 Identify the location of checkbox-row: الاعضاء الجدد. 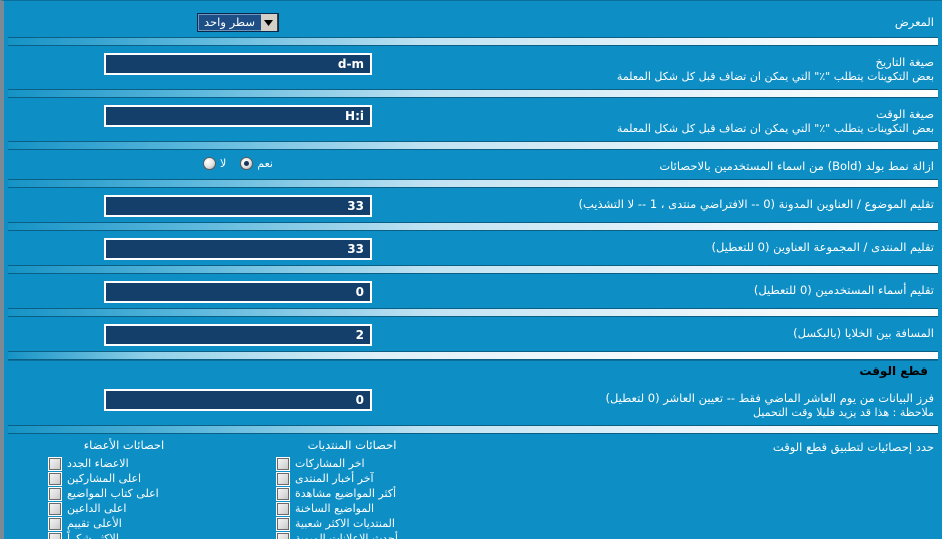
(89, 463).